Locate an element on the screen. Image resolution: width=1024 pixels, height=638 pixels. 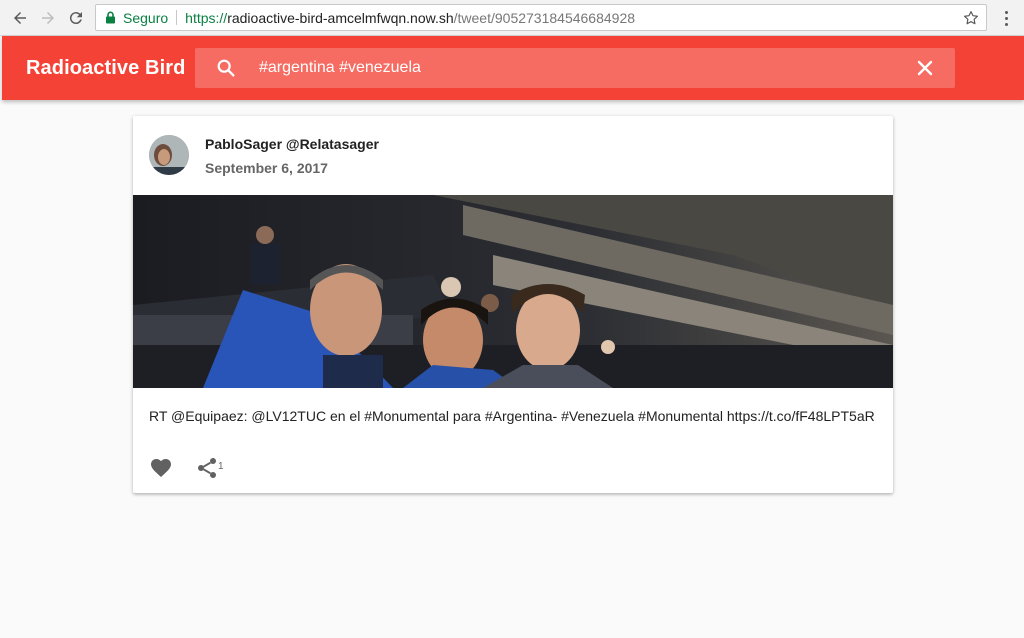
tweet-date: September 6, 2017 is located at coordinates (266, 168).